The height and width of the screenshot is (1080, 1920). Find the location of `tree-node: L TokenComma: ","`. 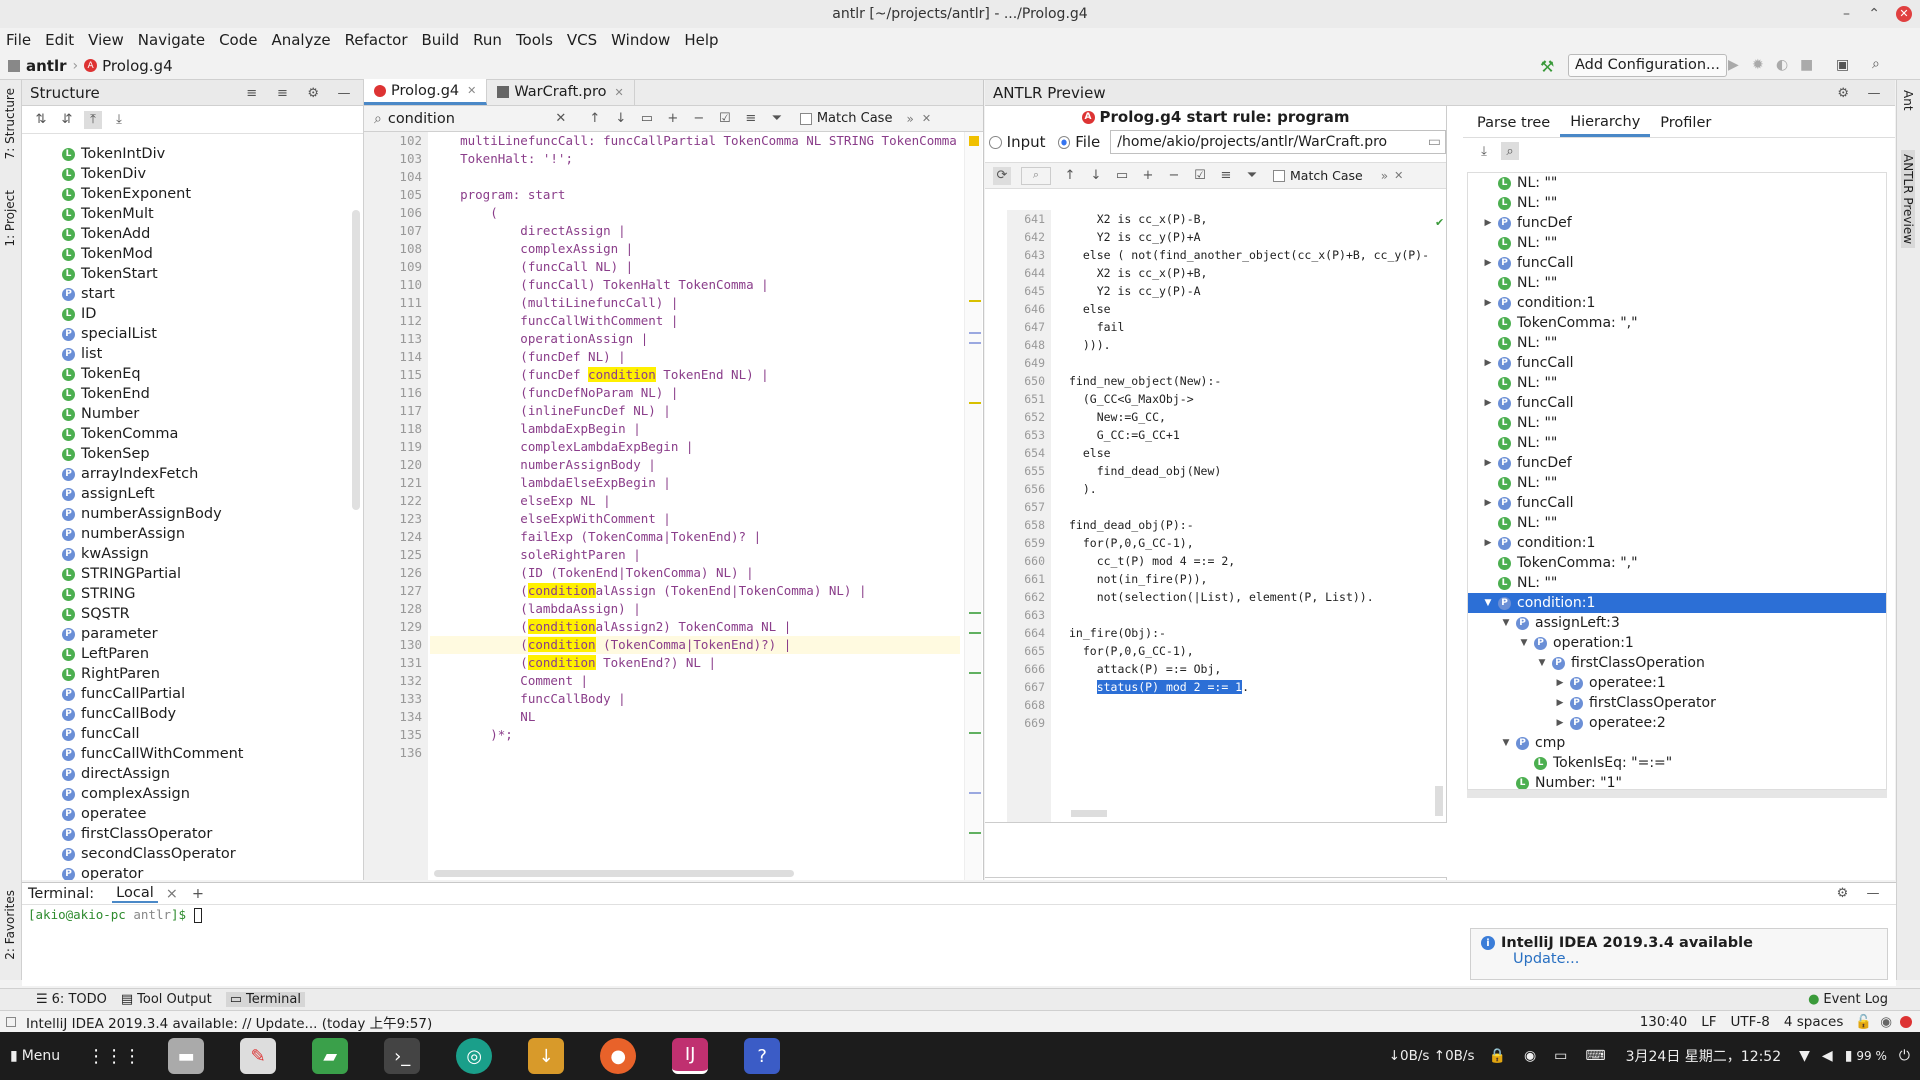

tree-node: L TokenComma: "," is located at coordinates (1677, 563).